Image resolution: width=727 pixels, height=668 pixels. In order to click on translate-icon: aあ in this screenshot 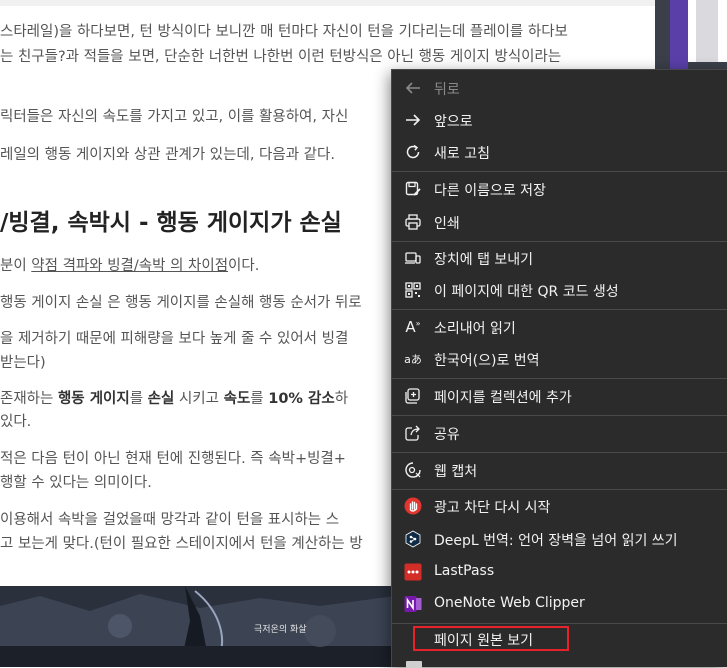, I will do `click(413, 359)`.